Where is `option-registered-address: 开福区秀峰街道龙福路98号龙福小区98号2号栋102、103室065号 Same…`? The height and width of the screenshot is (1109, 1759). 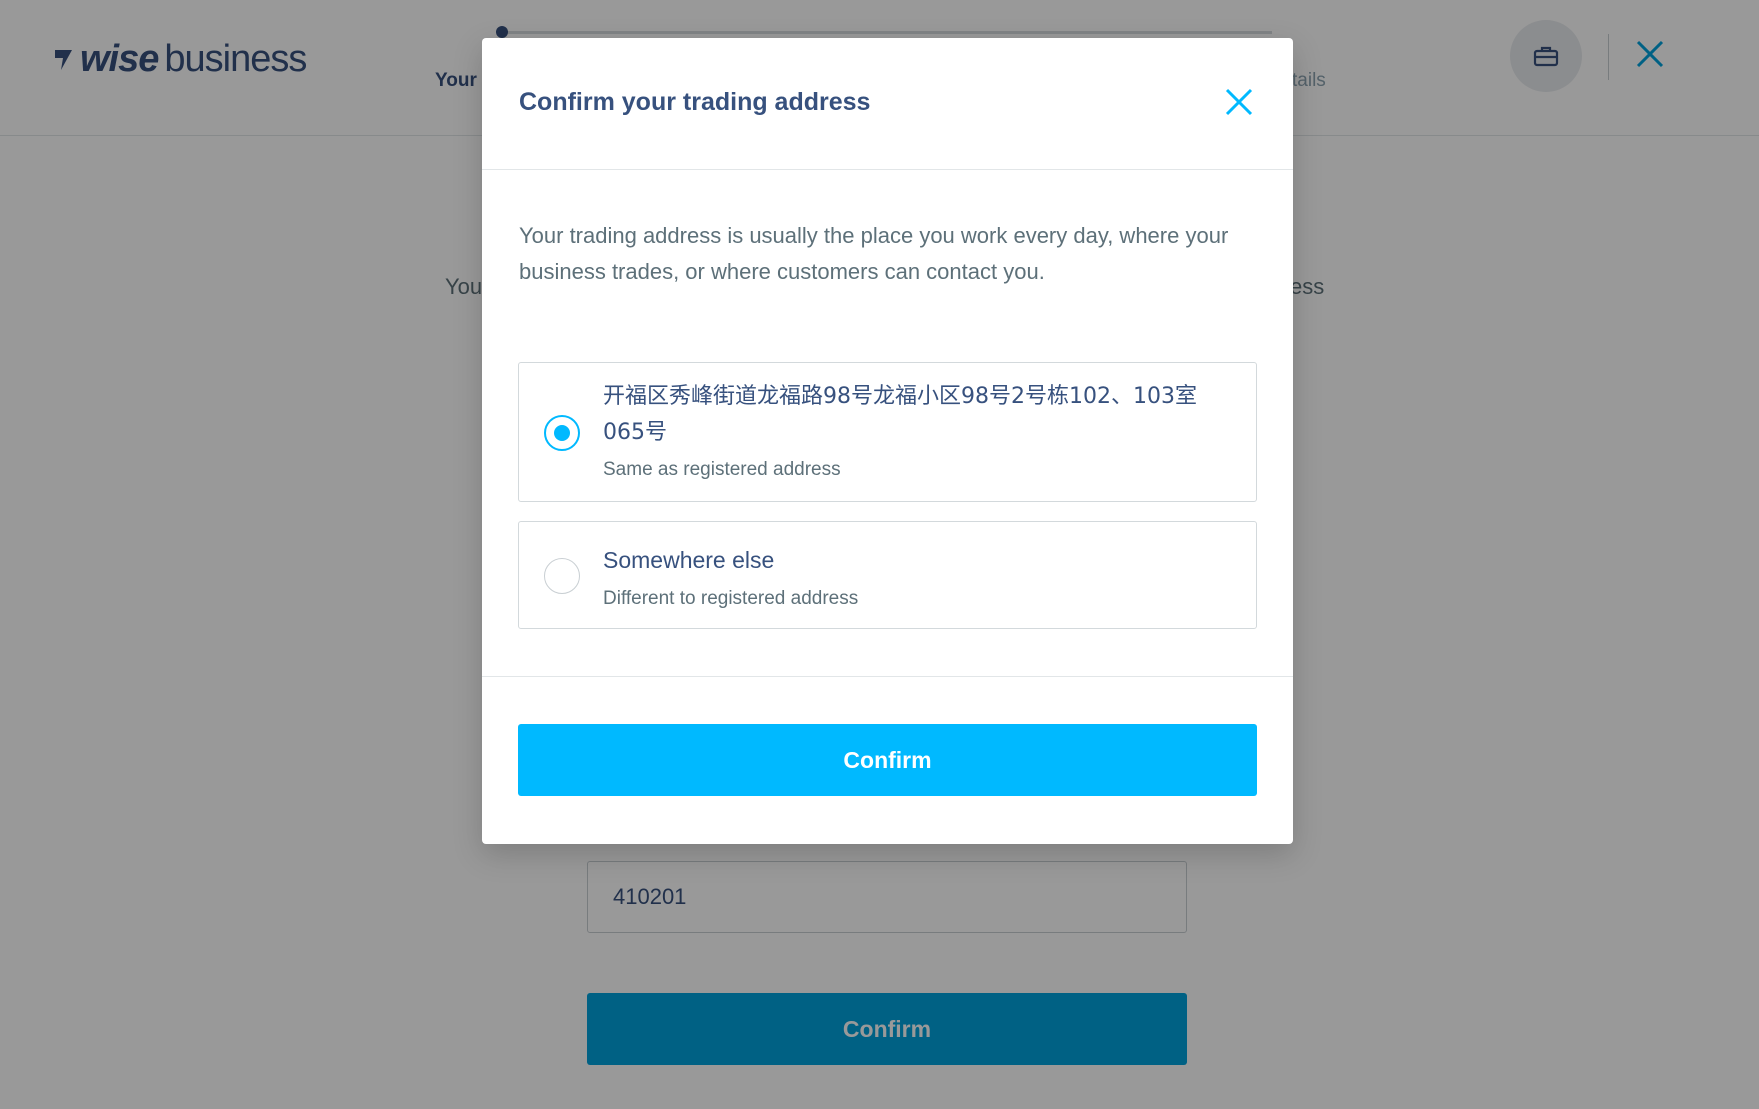
option-registered-address: 开福区秀峰街道龙福路98号龙福小区98号2号栋102、103室065号 Same… is located at coordinates (887, 432).